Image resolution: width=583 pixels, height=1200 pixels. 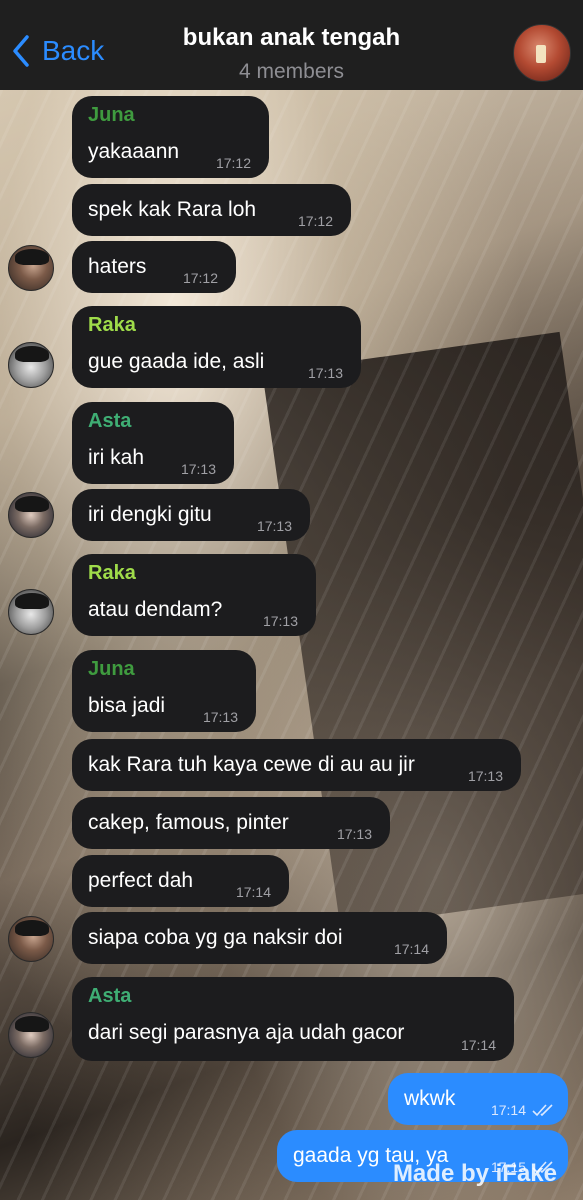 What do you see at coordinates (155, 609) in the screenshot?
I see `message-text: atau dendam?` at bounding box center [155, 609].